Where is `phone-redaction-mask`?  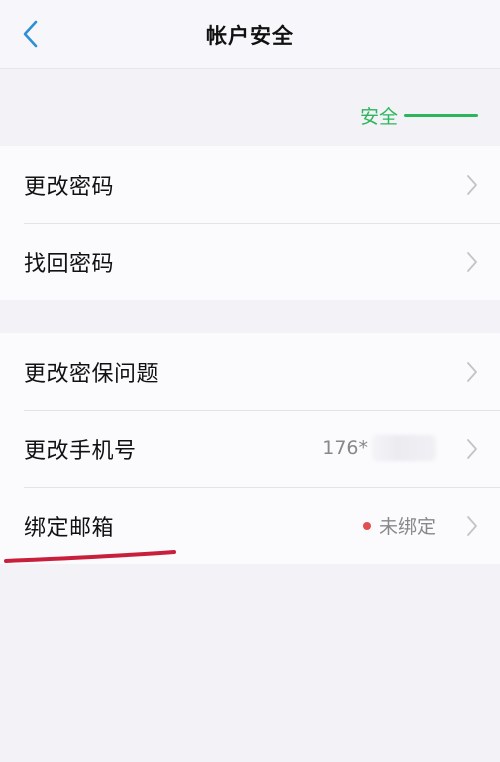 phone-redaction-mask is located at coordinates (404, 448).